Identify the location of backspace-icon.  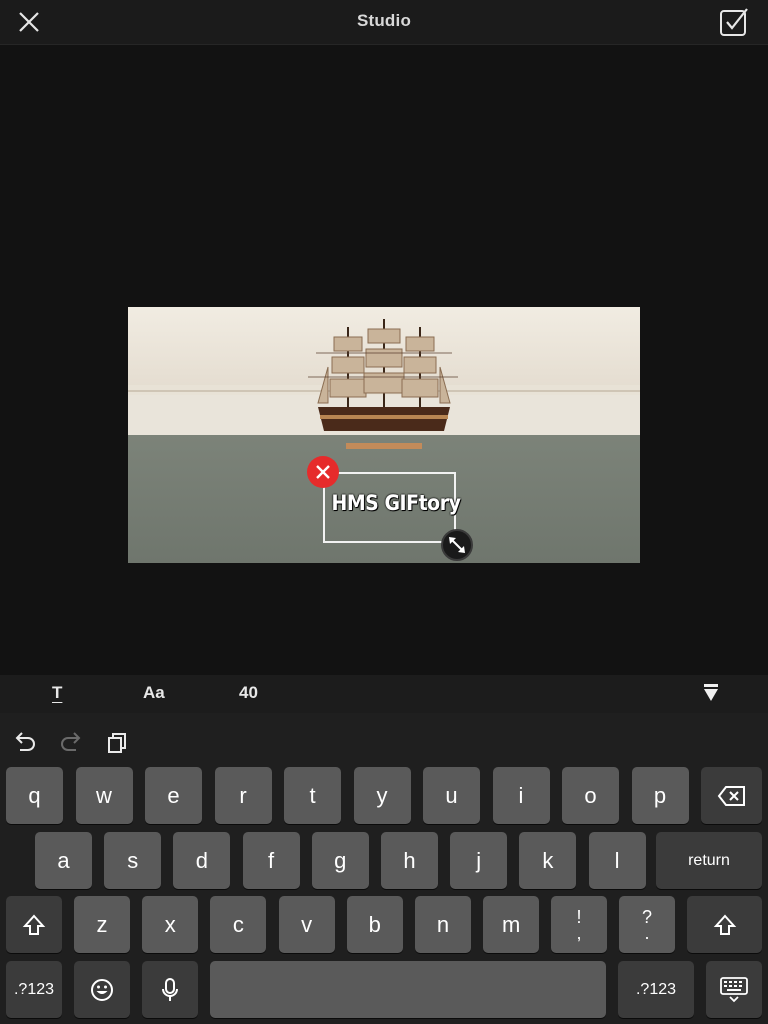
(731, 795).